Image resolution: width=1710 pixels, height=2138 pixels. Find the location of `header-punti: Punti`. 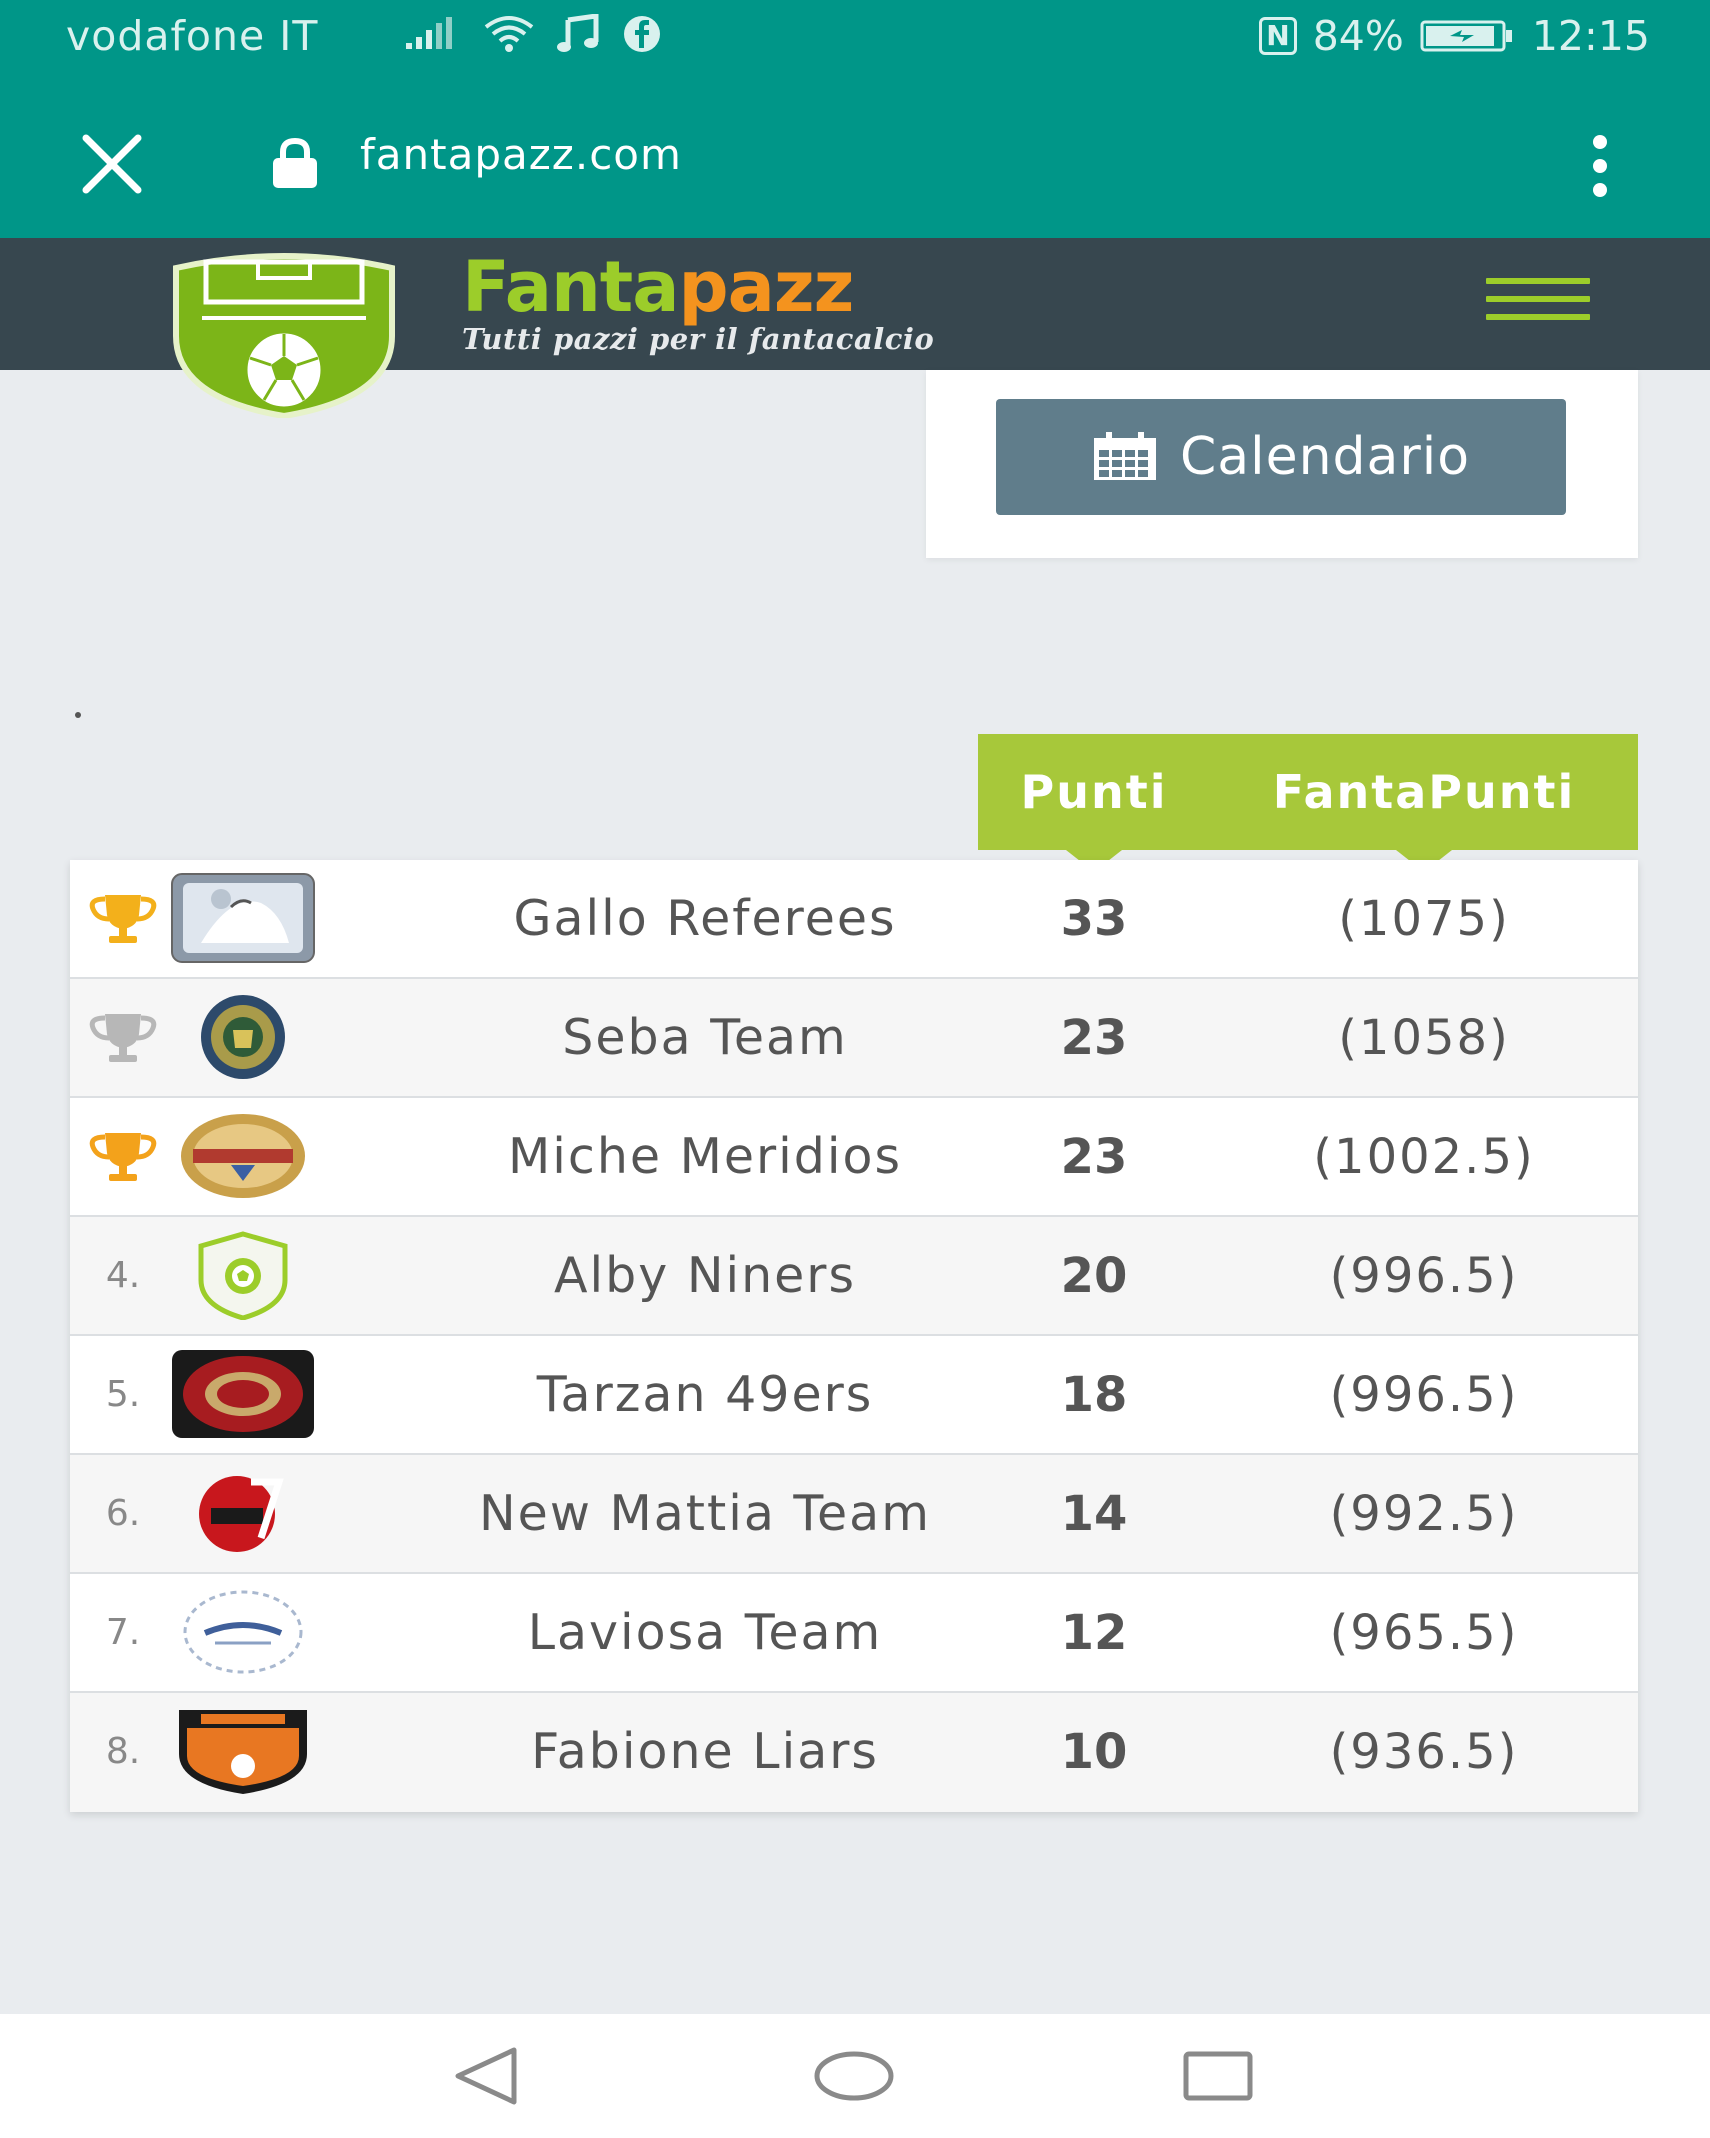

header-punti: Punti is located at coordinates (1094, 792).